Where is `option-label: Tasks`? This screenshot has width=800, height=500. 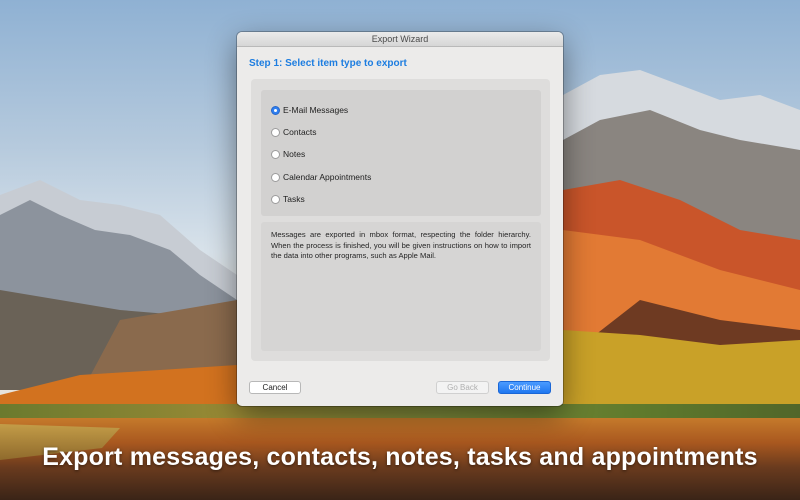 option-label: Tasks is located at coordinates (294, 199).